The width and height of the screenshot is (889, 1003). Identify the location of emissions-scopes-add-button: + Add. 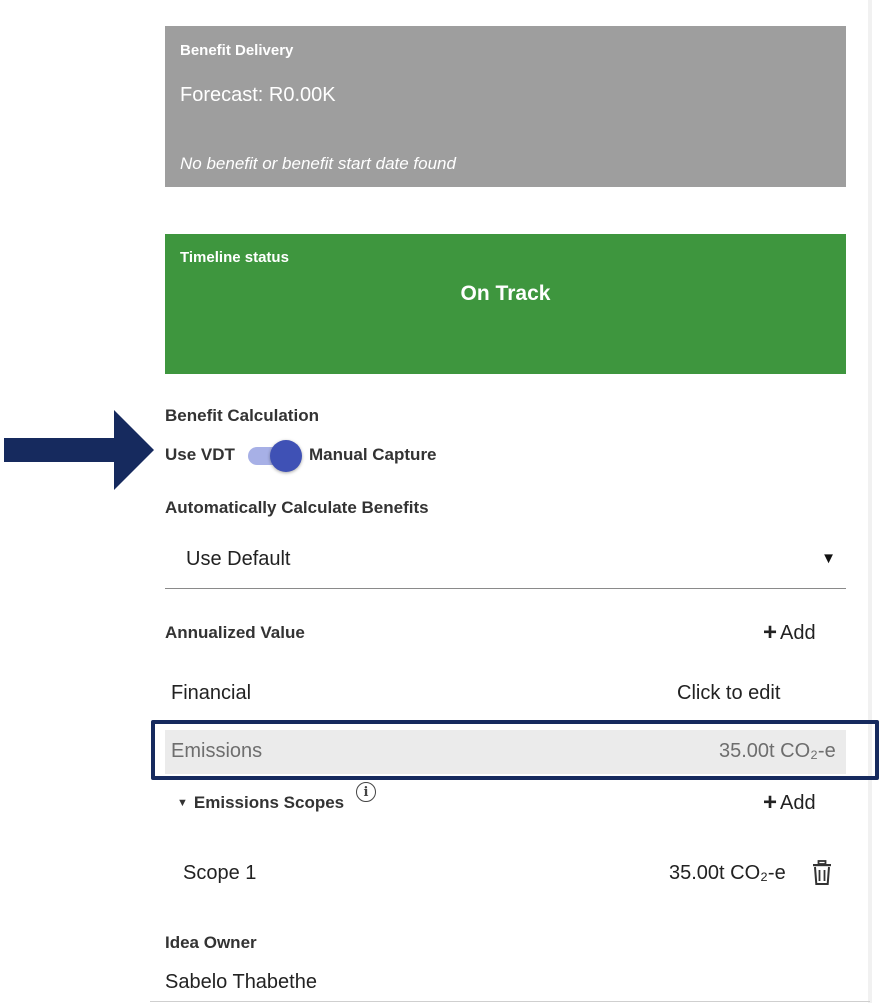
(789, 802).